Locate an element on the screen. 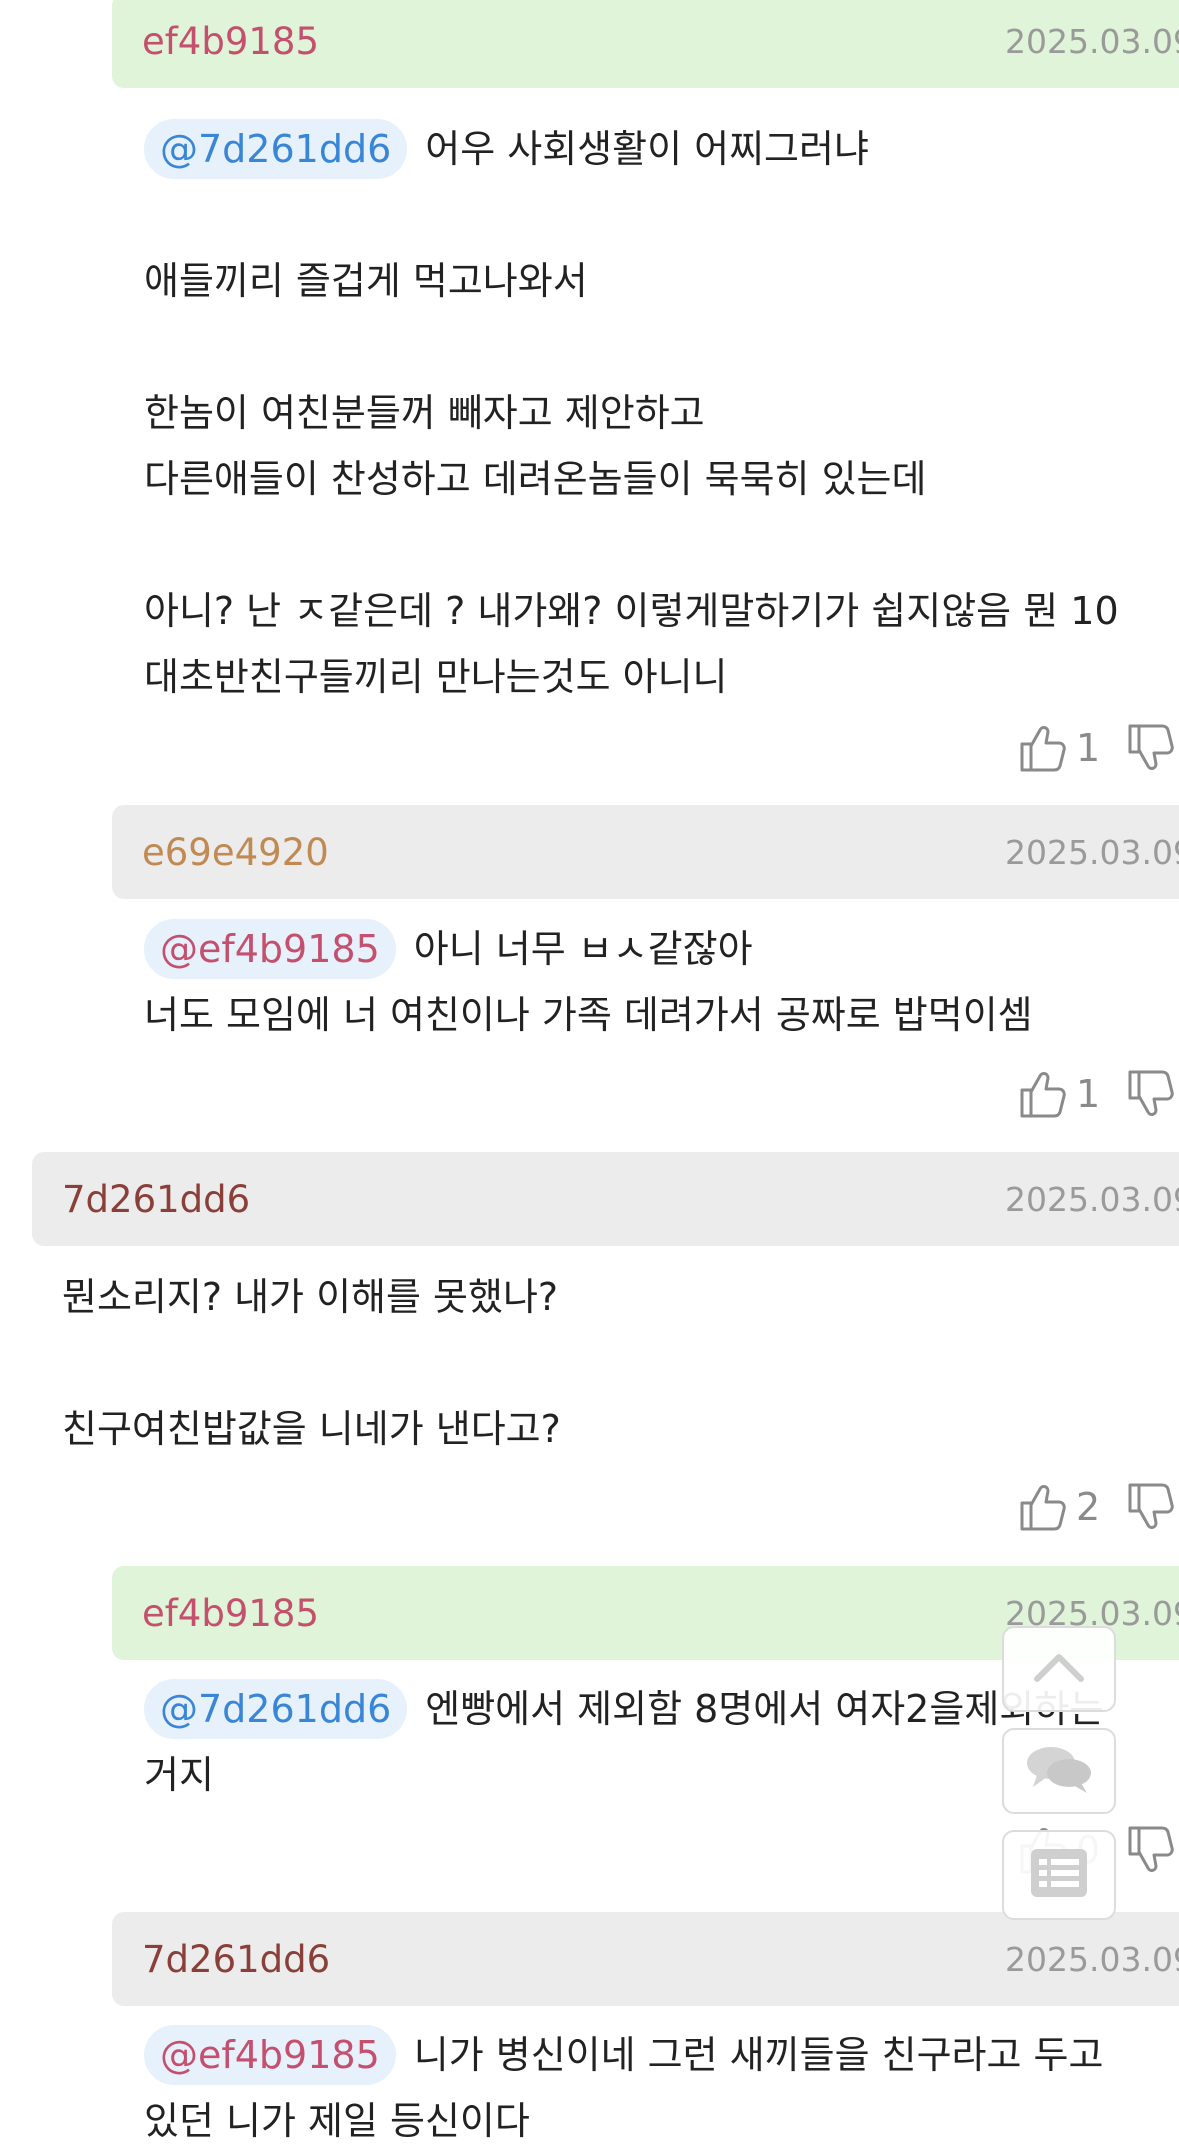  comment-text: 너도 모임에 너 여친이나 가족 데려가서 공짜로 밥먹이셈 is located at coordinates (588, 1015).